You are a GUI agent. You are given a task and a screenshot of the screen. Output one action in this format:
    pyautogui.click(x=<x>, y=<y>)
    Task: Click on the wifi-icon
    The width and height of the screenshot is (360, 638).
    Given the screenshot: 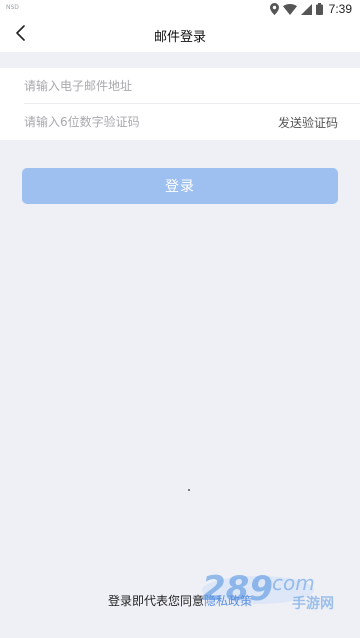 What is the action you would take?
    pyautogui.click(x=289, y=9)
    